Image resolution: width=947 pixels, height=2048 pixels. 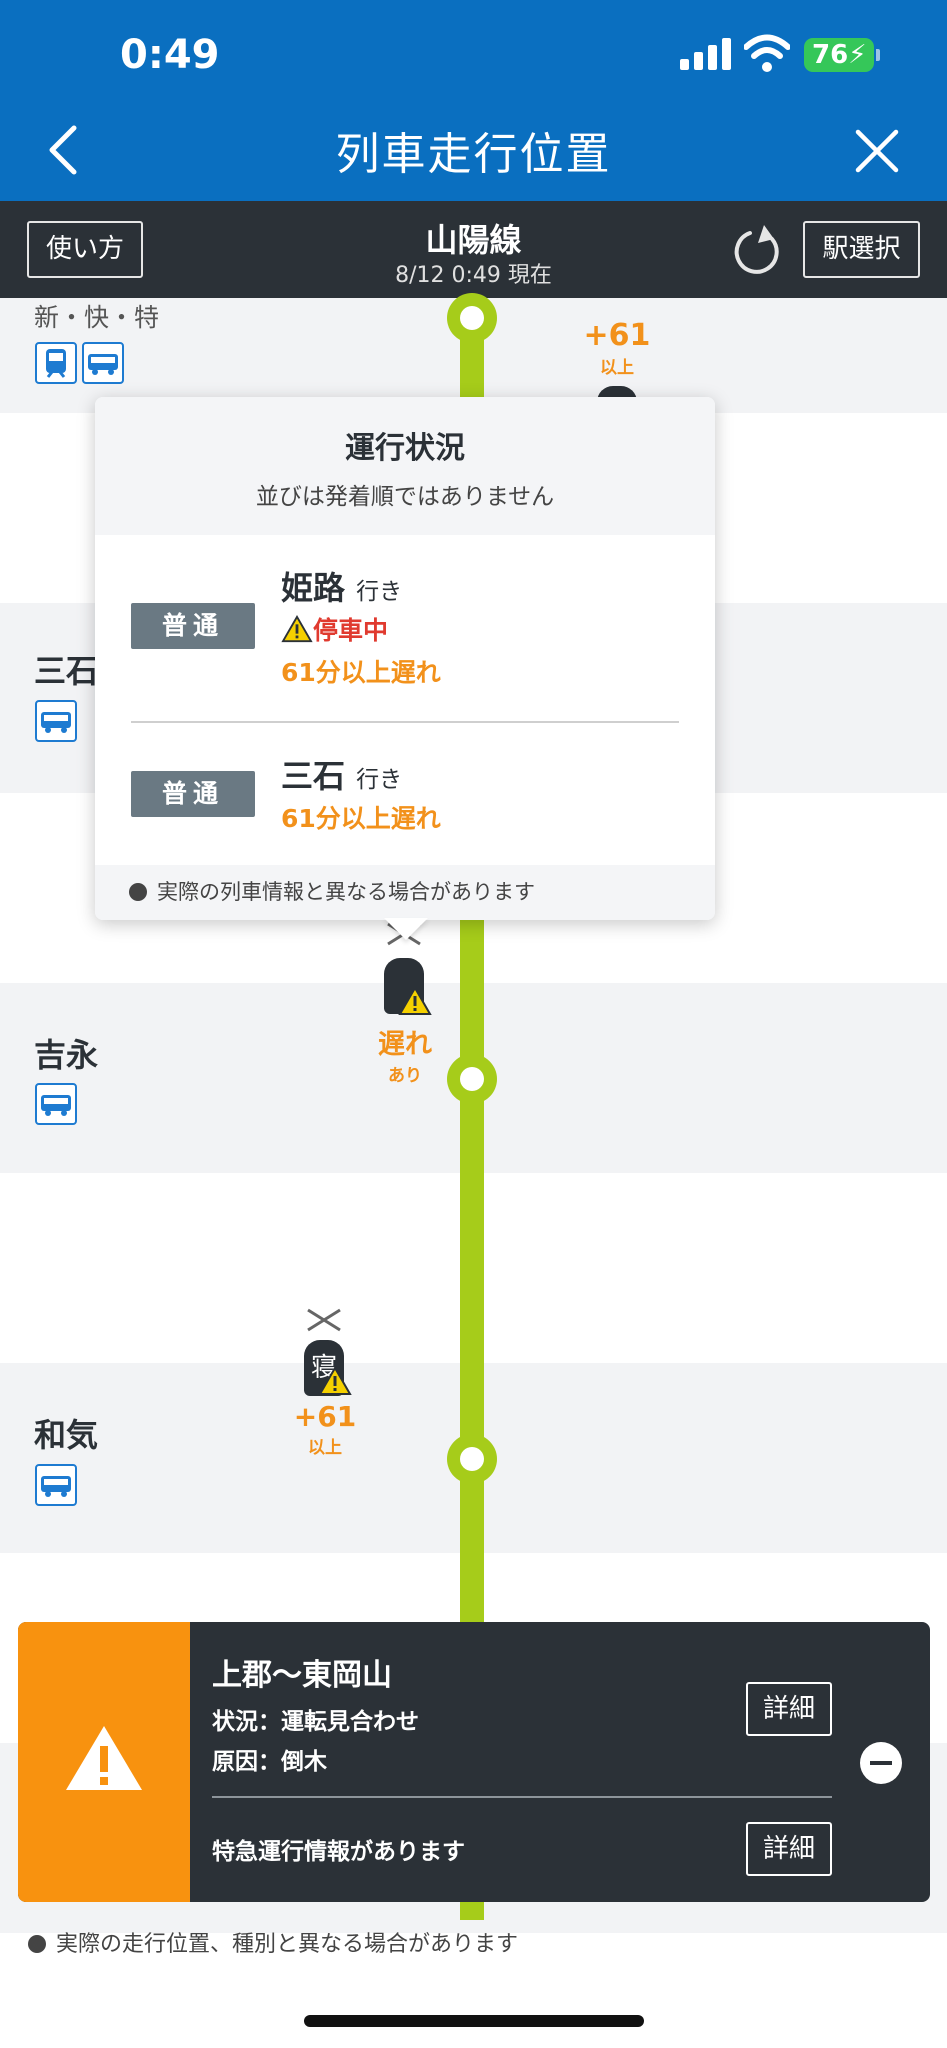 I want to click on service-alert-panel: 上郡〜東岡山 状況：運転見合わせ 原因：倒木 詳細 特急運行情報があります 詳細, so click(x=474, y=1762).